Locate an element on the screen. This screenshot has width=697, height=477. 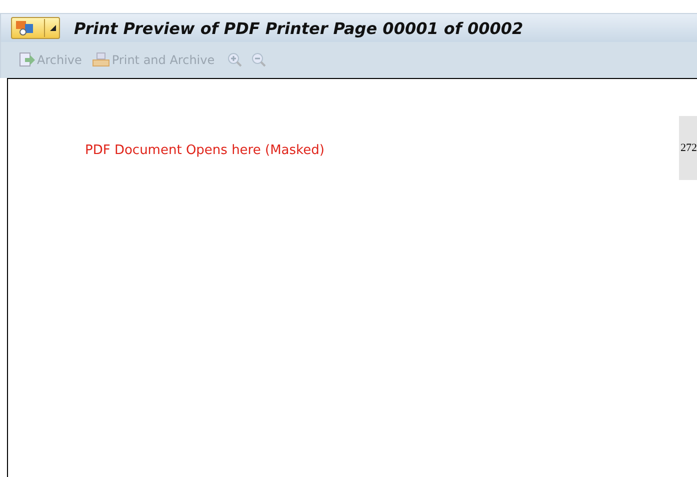
menu-button is located at coordinates (35, 28).